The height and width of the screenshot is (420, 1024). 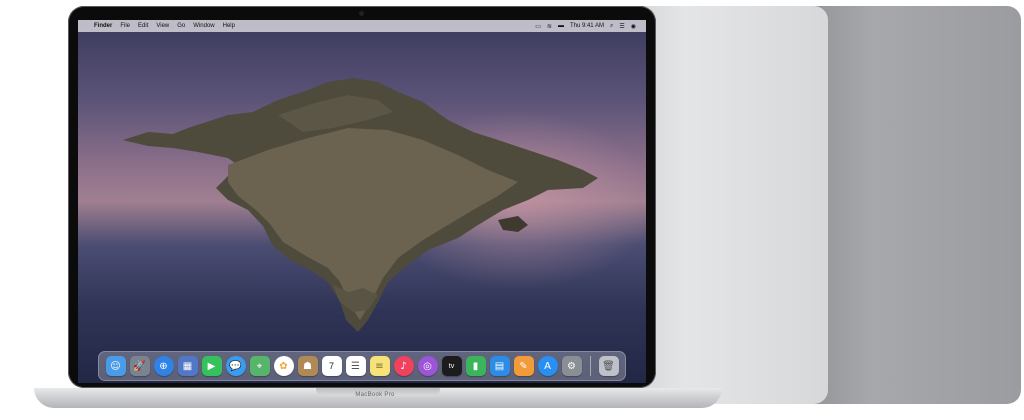 I want to click on tv-icon: tv, so click(x=451, y=366).